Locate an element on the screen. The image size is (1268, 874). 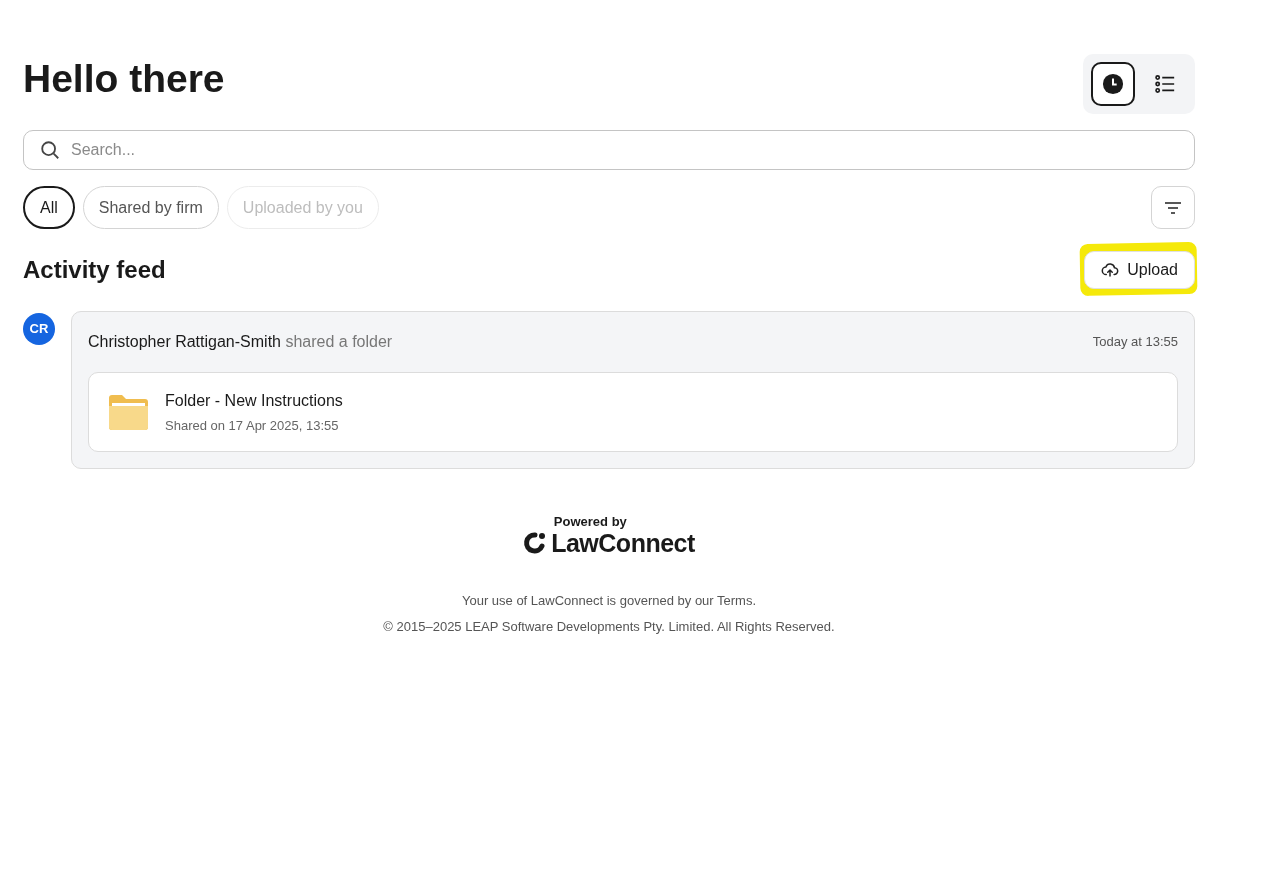
folder-card: Folder - New Instructions Shared on 17 Apr 2025, 13:55 is located at coordinates (633, 412).